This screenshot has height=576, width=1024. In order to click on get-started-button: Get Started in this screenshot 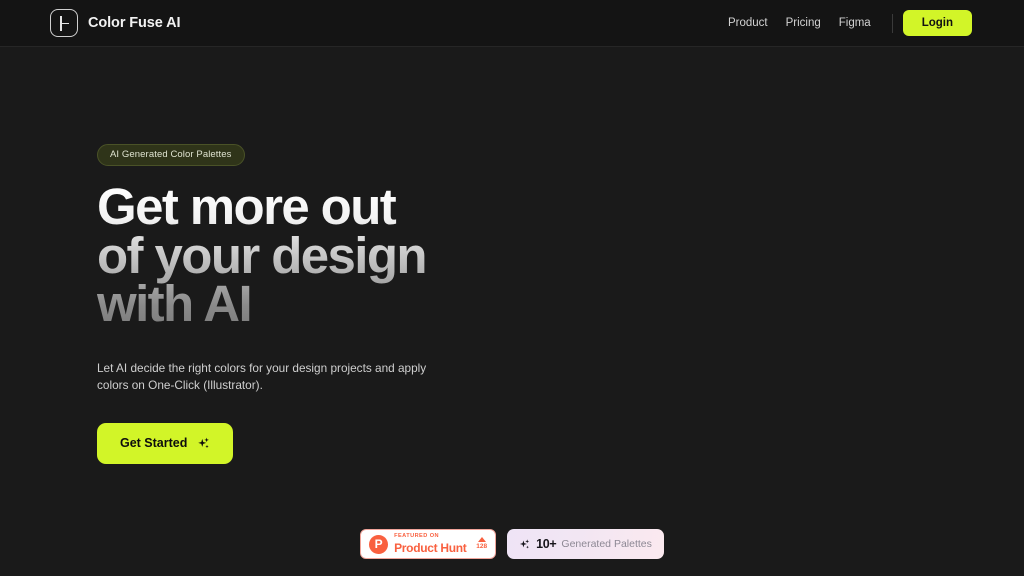, I will do `click(165, 443)`.